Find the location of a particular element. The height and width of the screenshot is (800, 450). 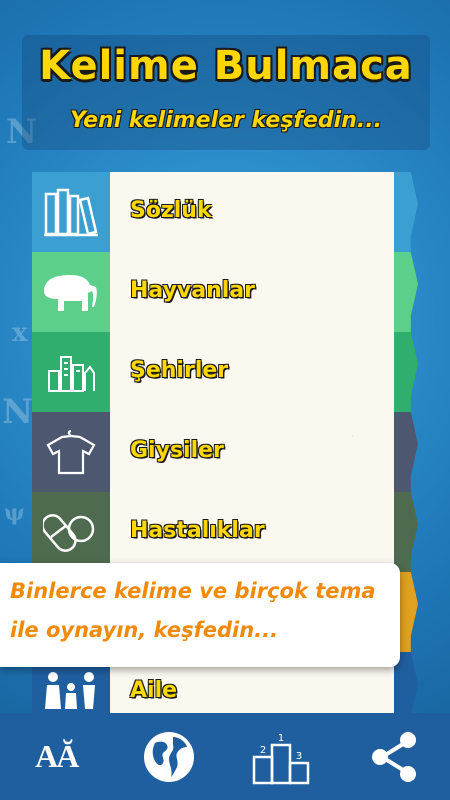

category-sozluk: Sözlük is located at coordinates (225, 212).